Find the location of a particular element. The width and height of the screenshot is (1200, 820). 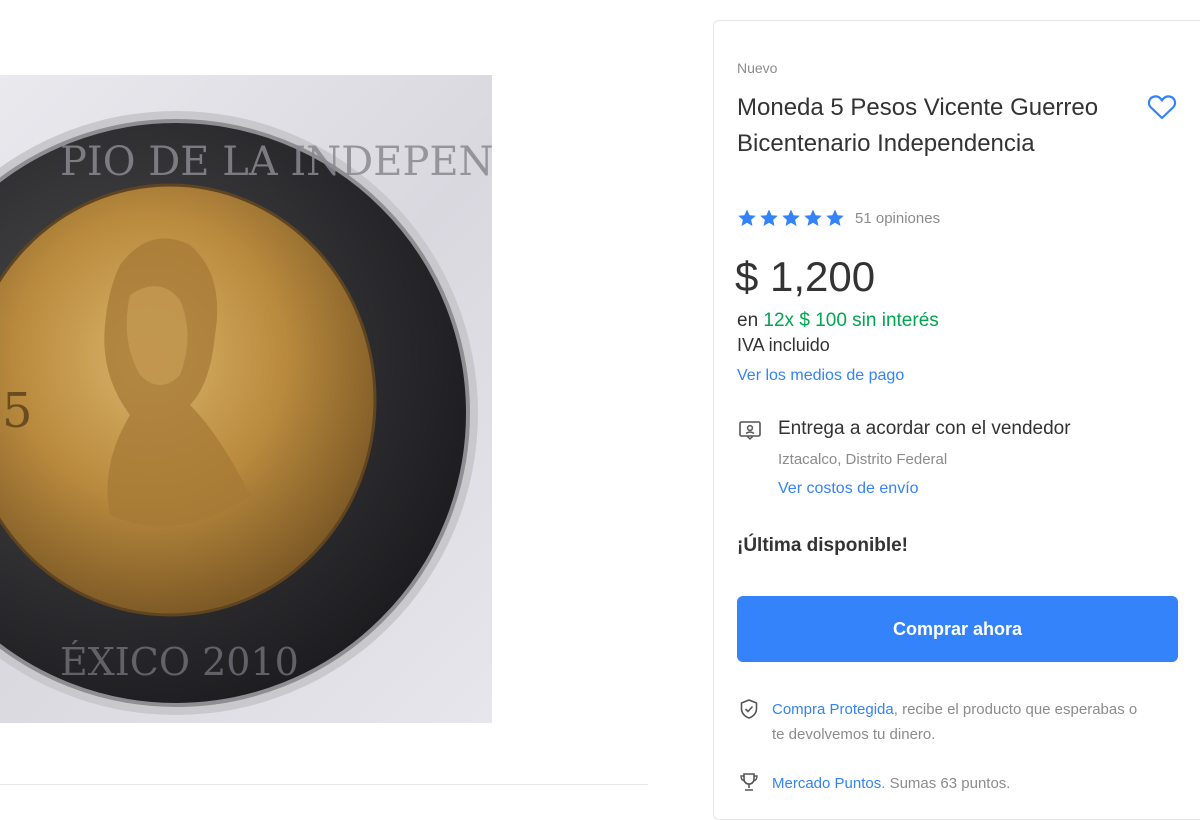

mercado-points: Mercado Puntos. Sumas 63 puntos. is located at coordinates (962, 783).